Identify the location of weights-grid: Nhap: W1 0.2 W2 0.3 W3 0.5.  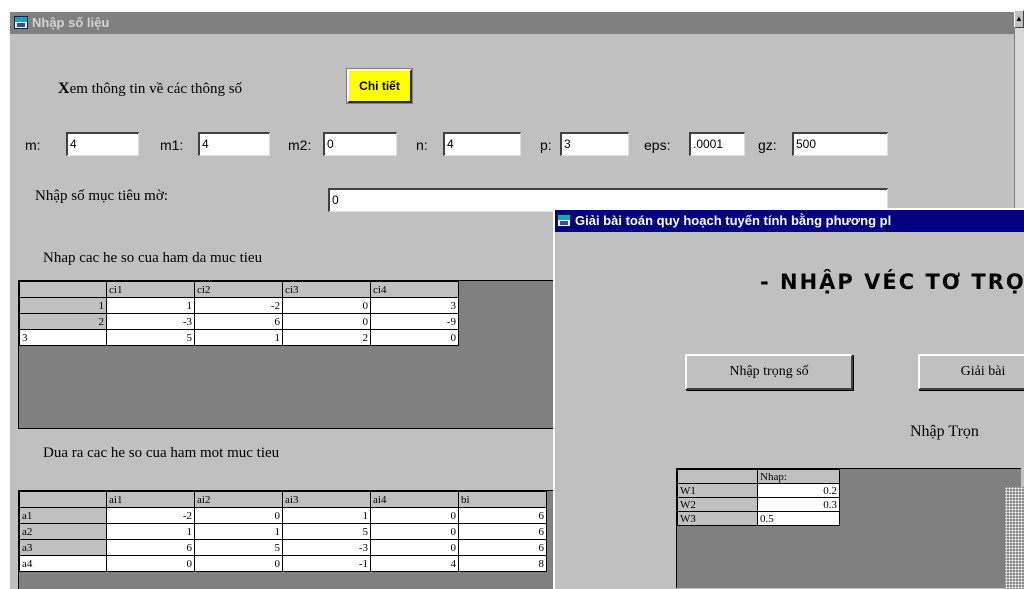
(848, 528).